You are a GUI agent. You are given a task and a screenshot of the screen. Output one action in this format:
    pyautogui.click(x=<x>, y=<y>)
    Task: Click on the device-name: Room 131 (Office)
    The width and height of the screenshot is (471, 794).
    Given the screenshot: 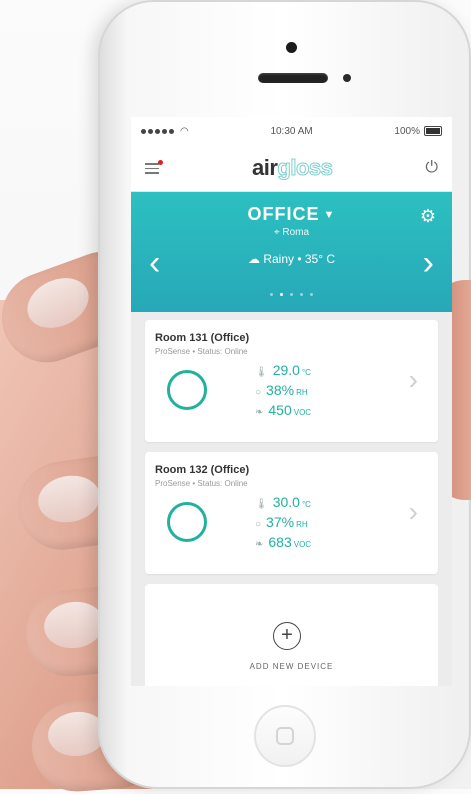 What is the action you would take?
    pyautogui.click(x=202, y=338)
    